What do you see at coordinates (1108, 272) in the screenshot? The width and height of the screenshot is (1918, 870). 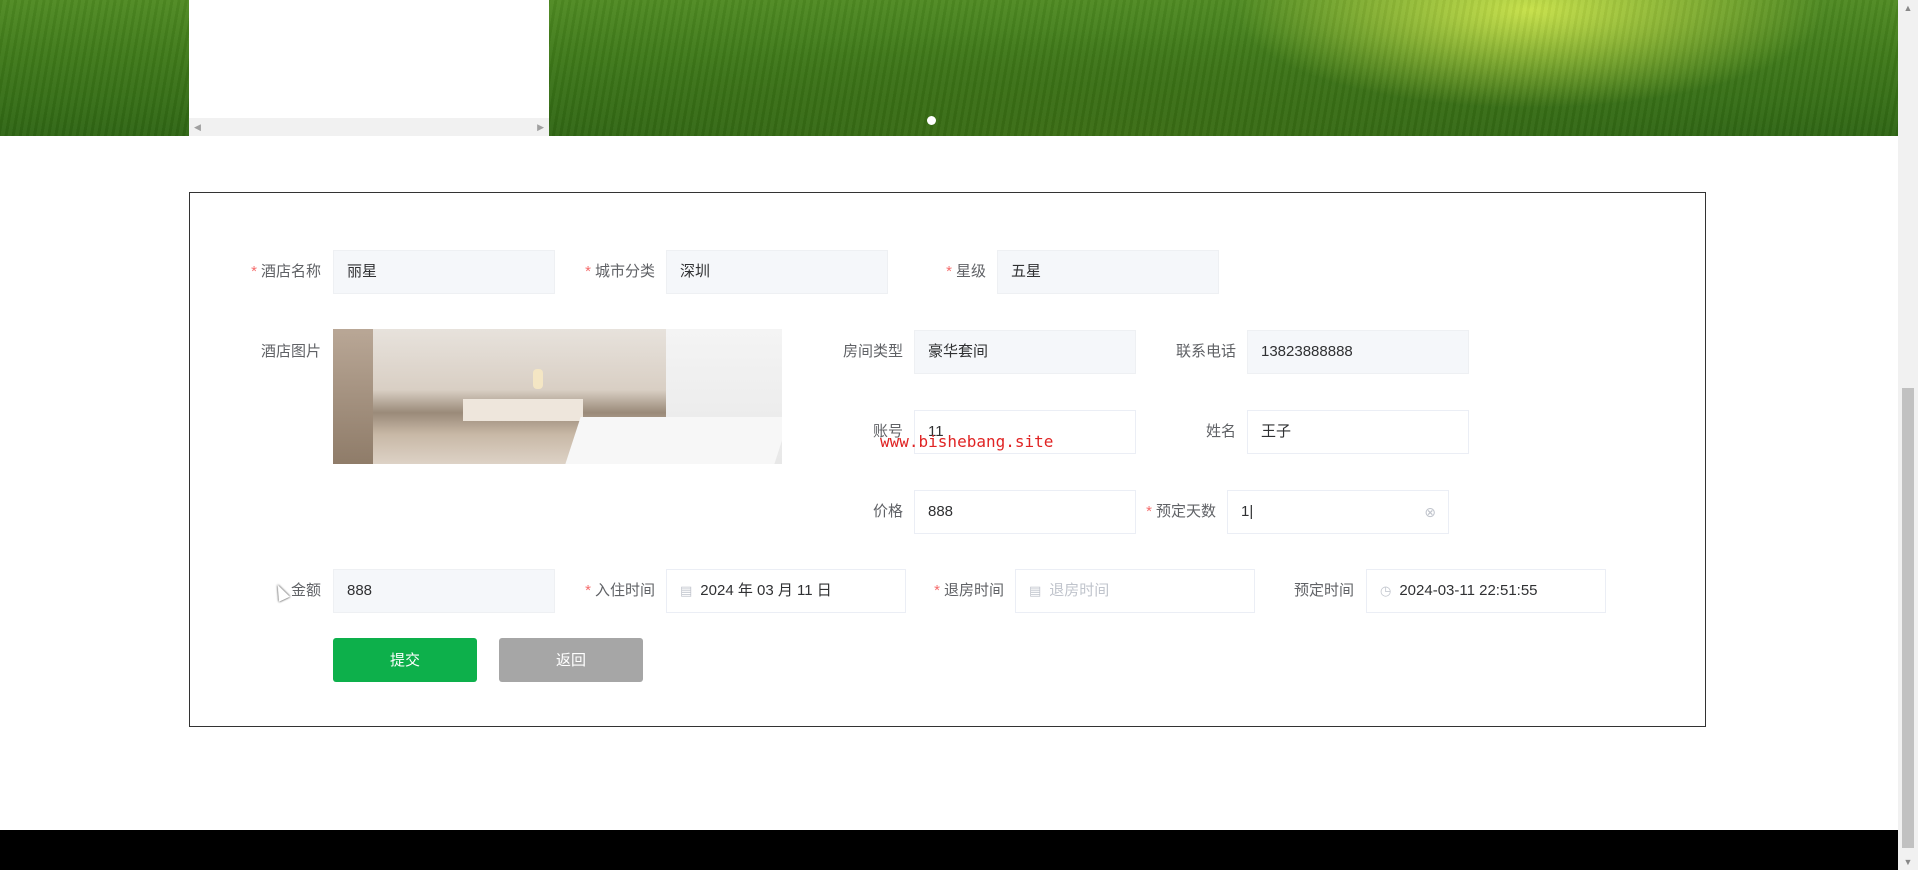 I see `stars-input: 五星` at bounding box center [1108, 272].